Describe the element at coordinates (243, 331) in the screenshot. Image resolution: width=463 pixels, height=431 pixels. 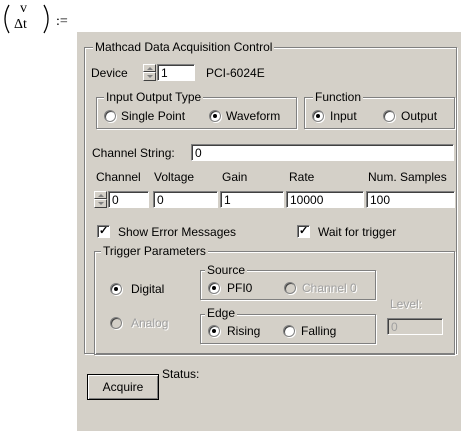
I see `edge-rising-label: Rising` at that location.